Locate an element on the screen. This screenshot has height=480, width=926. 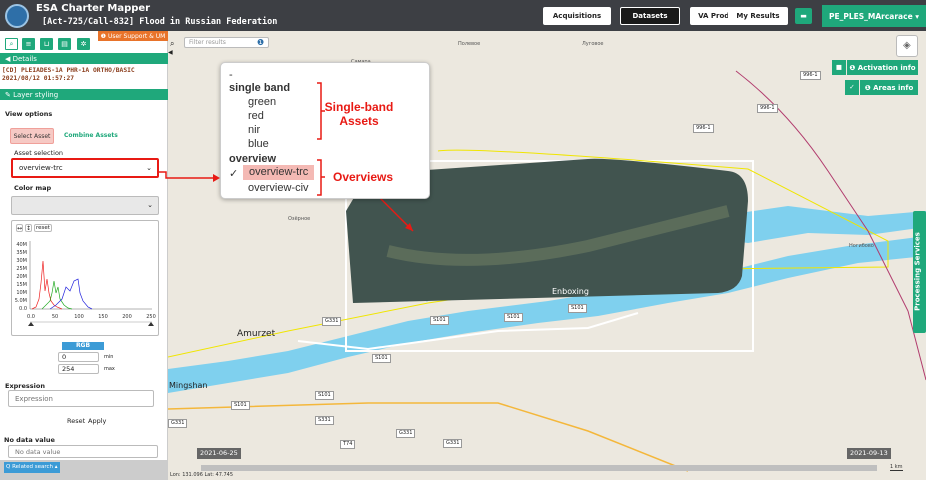
color-map-label: Color map is located at coordinates (33, 188).